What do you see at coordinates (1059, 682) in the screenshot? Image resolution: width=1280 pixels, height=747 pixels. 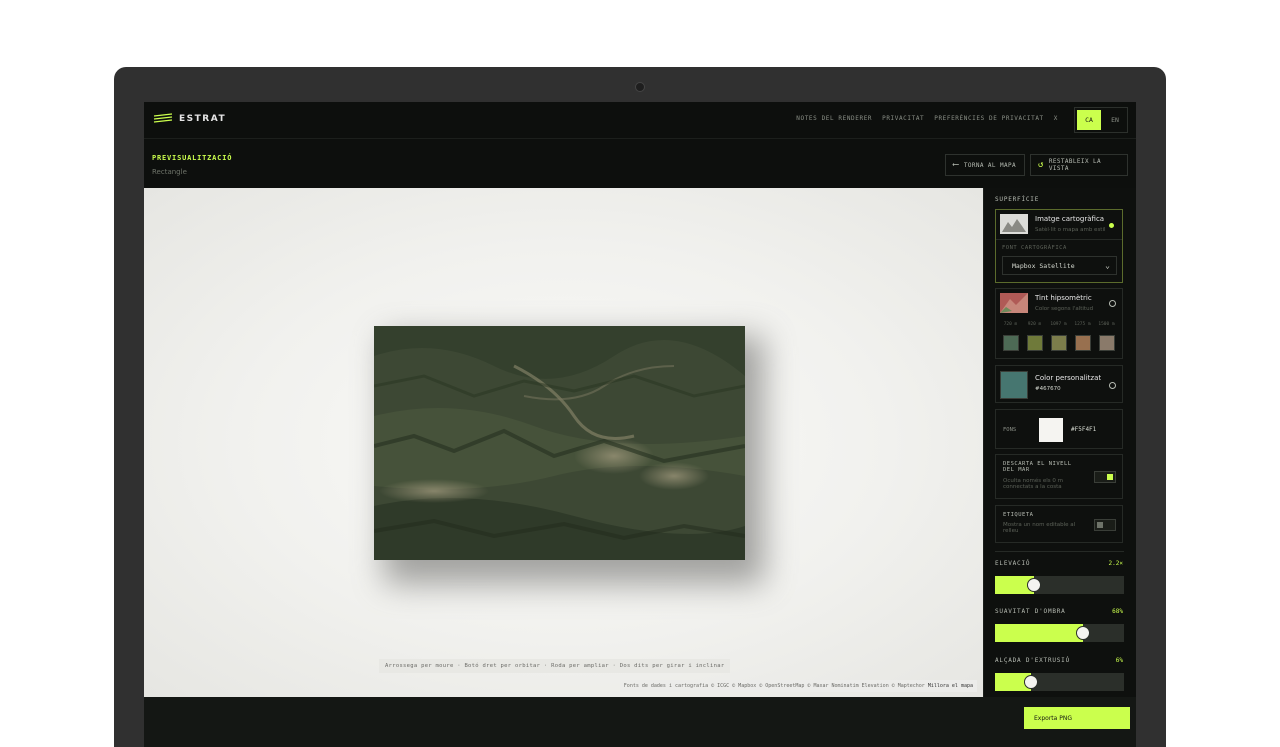 I see `extrusion-height-slider` at bounding box center [1059, 682].